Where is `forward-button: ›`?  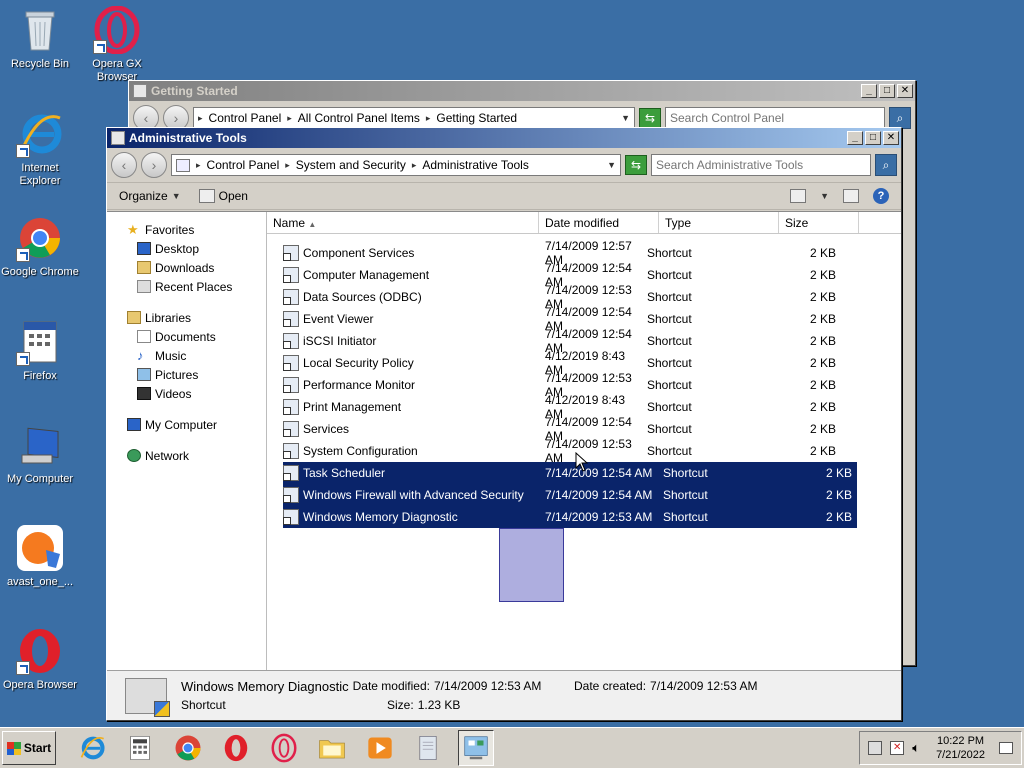
forward-button: › is located at coordinates (154, 165).